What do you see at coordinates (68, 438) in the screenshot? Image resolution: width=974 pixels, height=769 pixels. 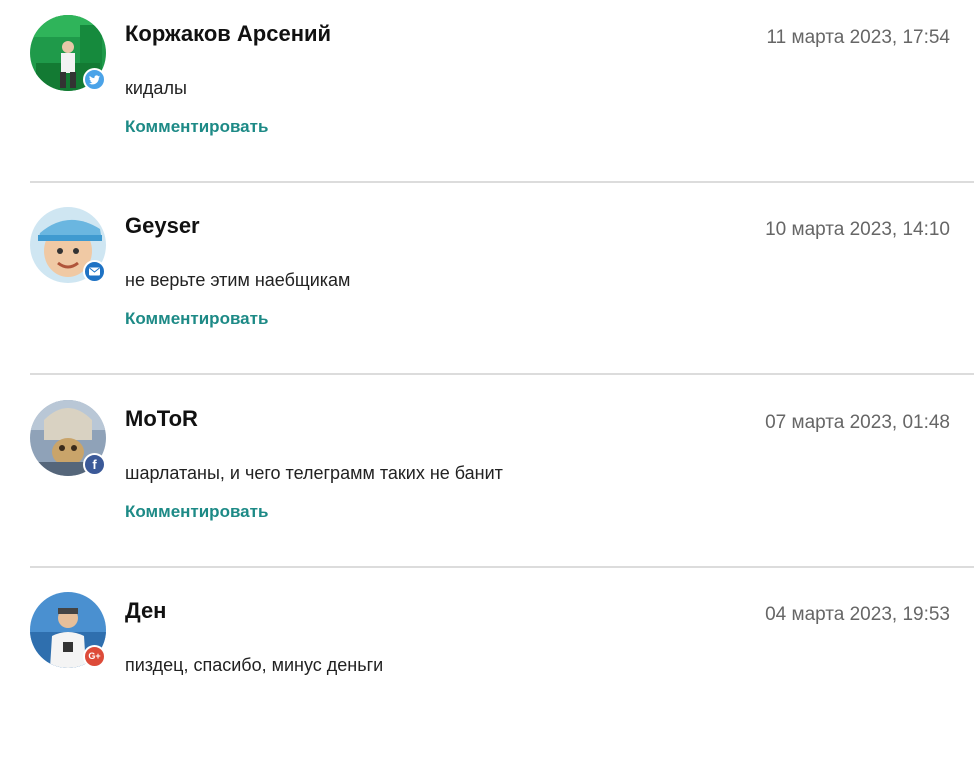 I see `avatar-container: f` at bounding box center [68, 438].